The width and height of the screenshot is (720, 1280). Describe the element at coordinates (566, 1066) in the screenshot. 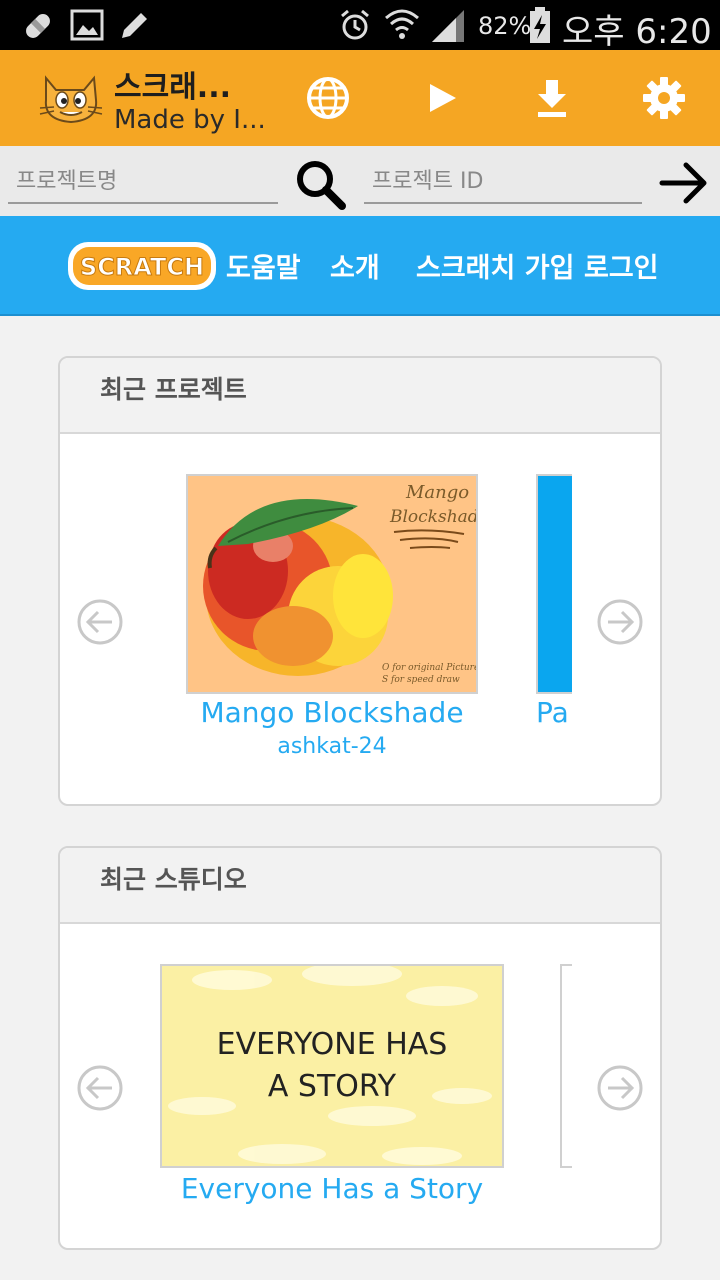

I see `studio-thumbnail-partial` at that location.